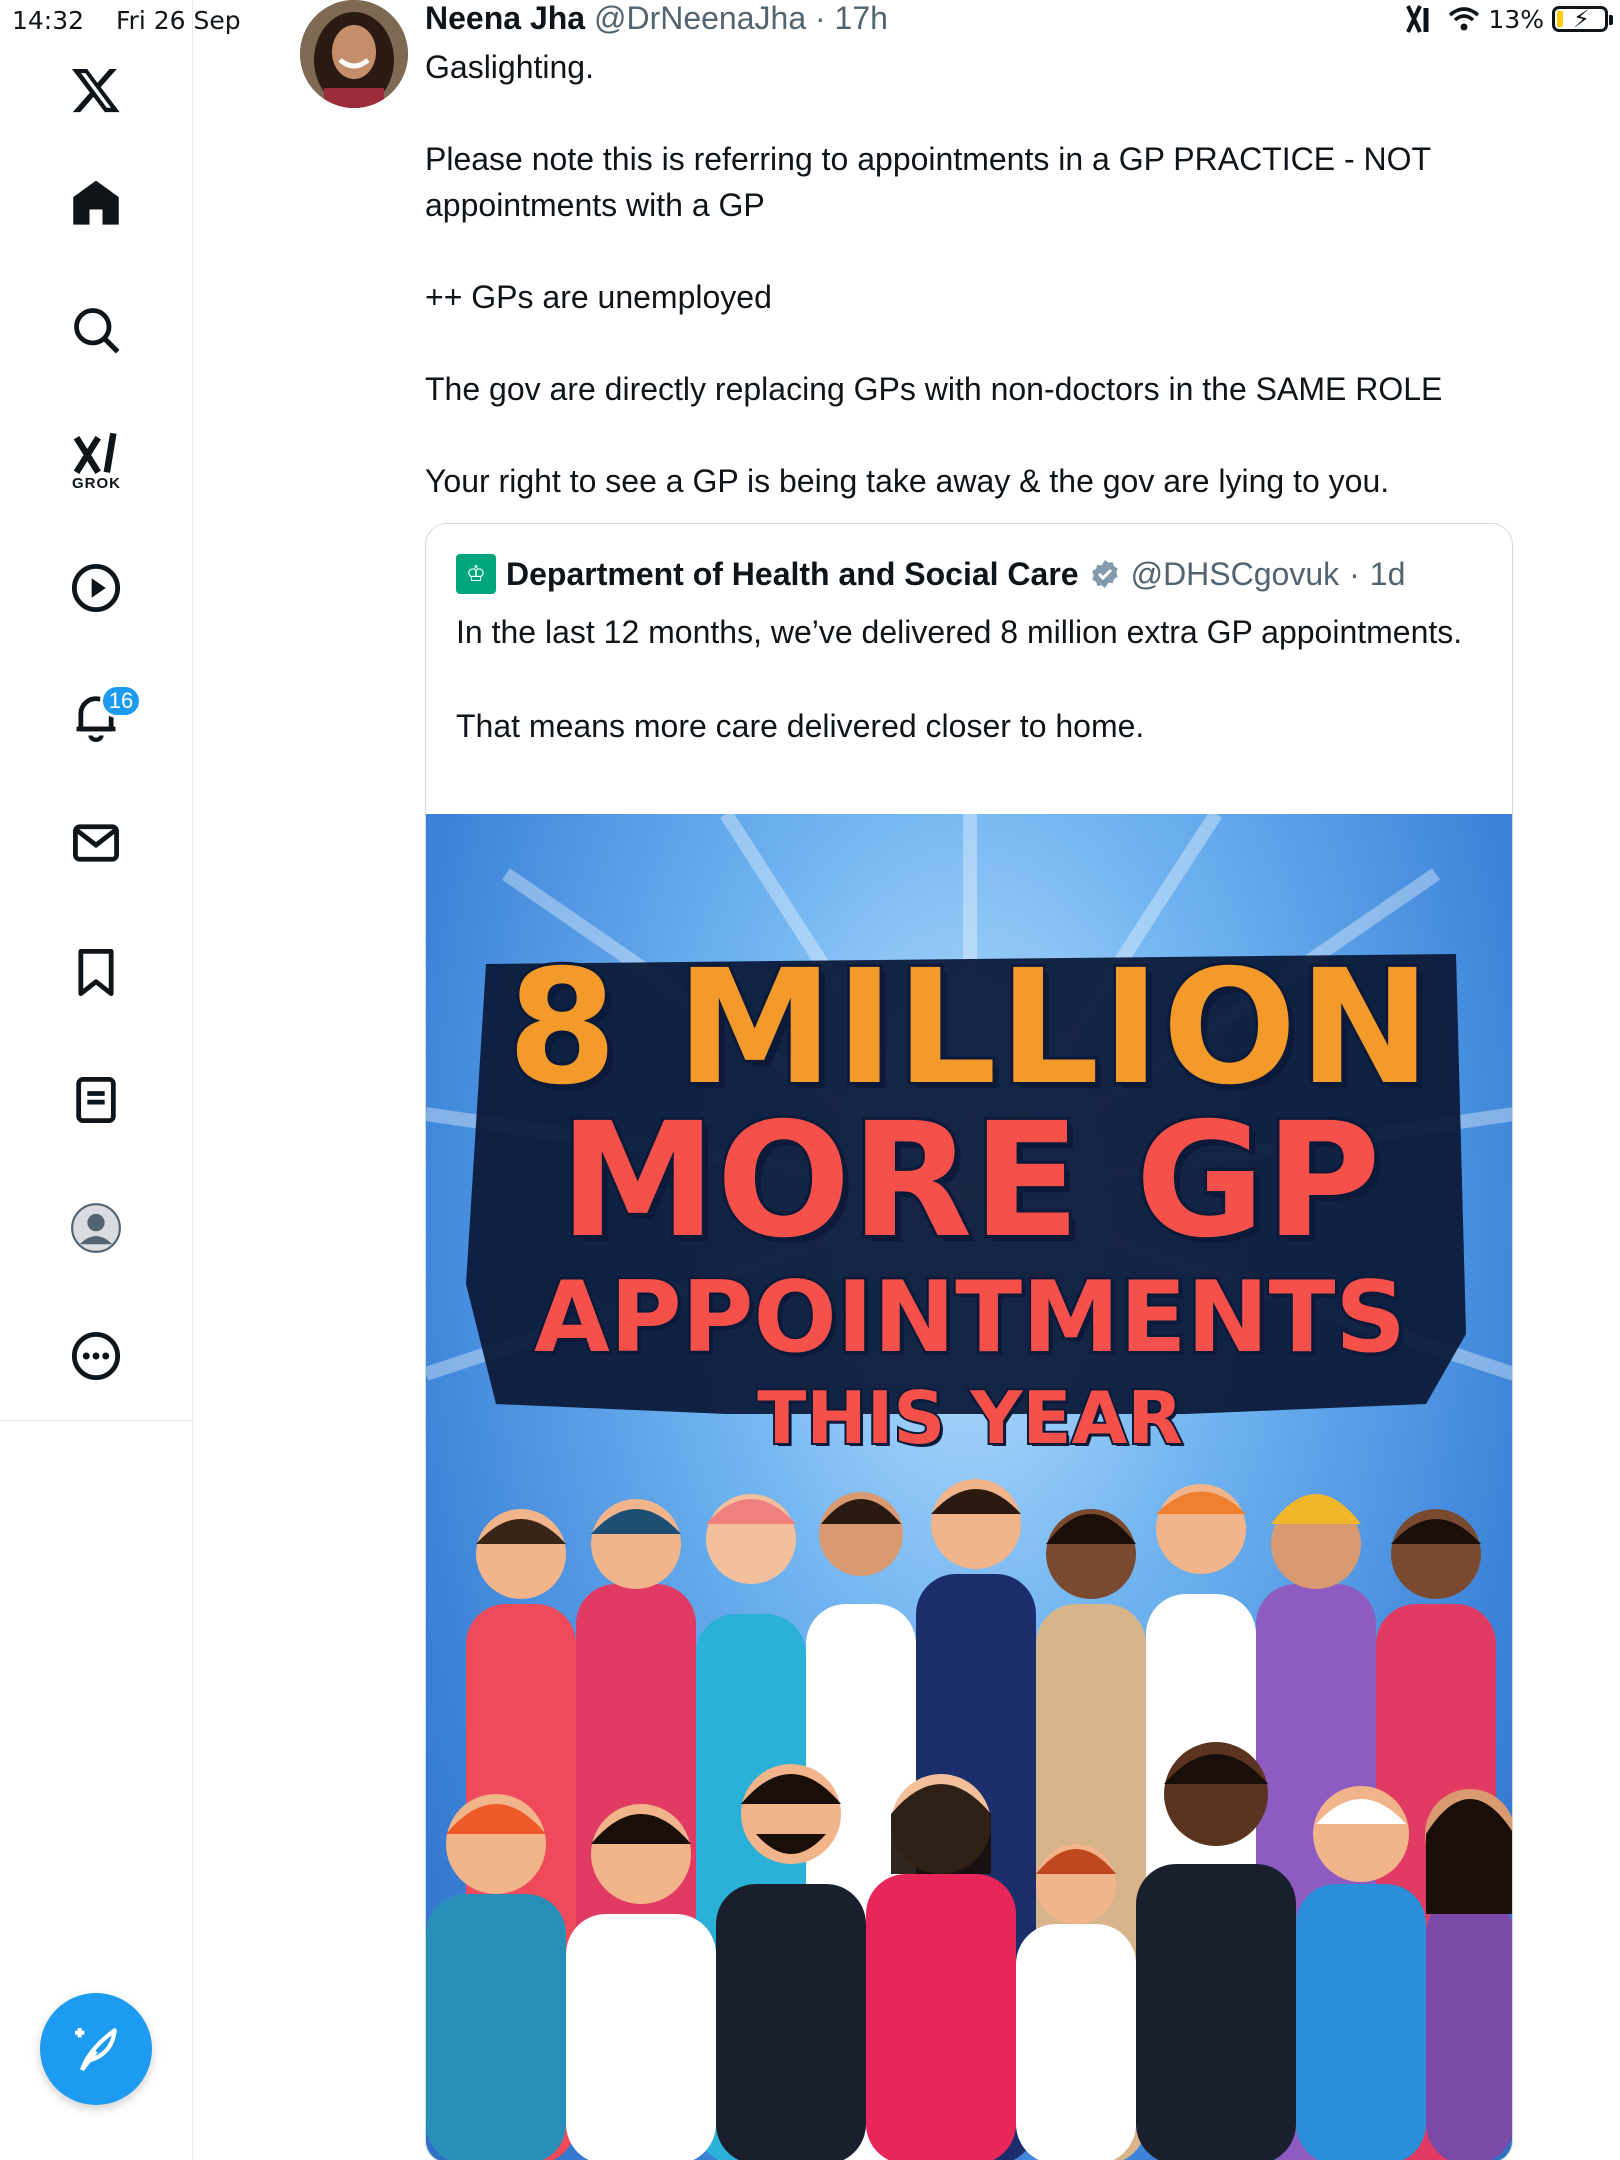 The height and width of the screenshot is (2160, 1620). What do you see at coordinates (96, 588) in the screenshot?
I see `video-icon` at bounding box center [96, 588].